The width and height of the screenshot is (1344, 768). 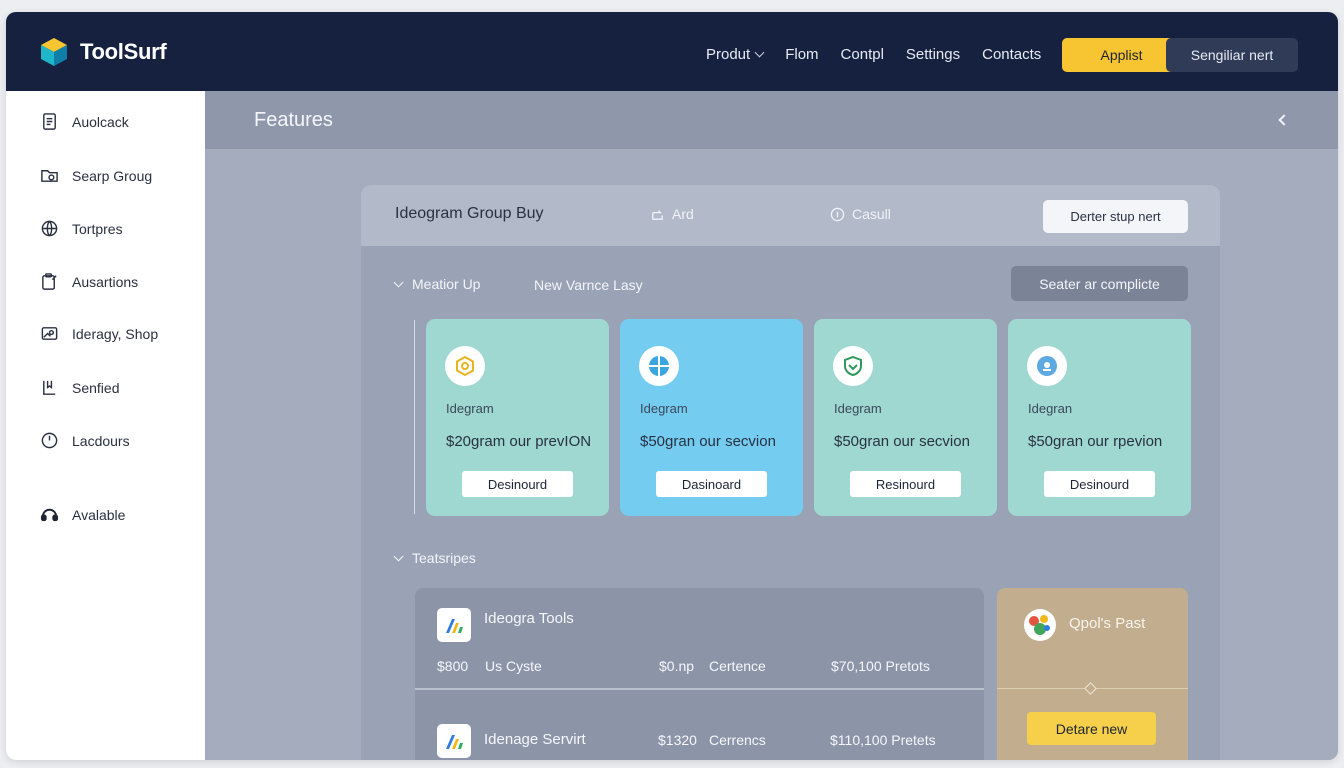 I want to click on sidebar-item-ideragy-shop: Ideragy, Shop, so click(x=99, y=333).